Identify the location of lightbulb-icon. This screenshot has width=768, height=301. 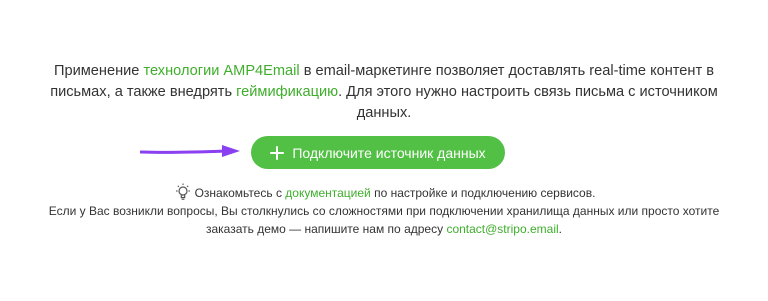
(182, 191).